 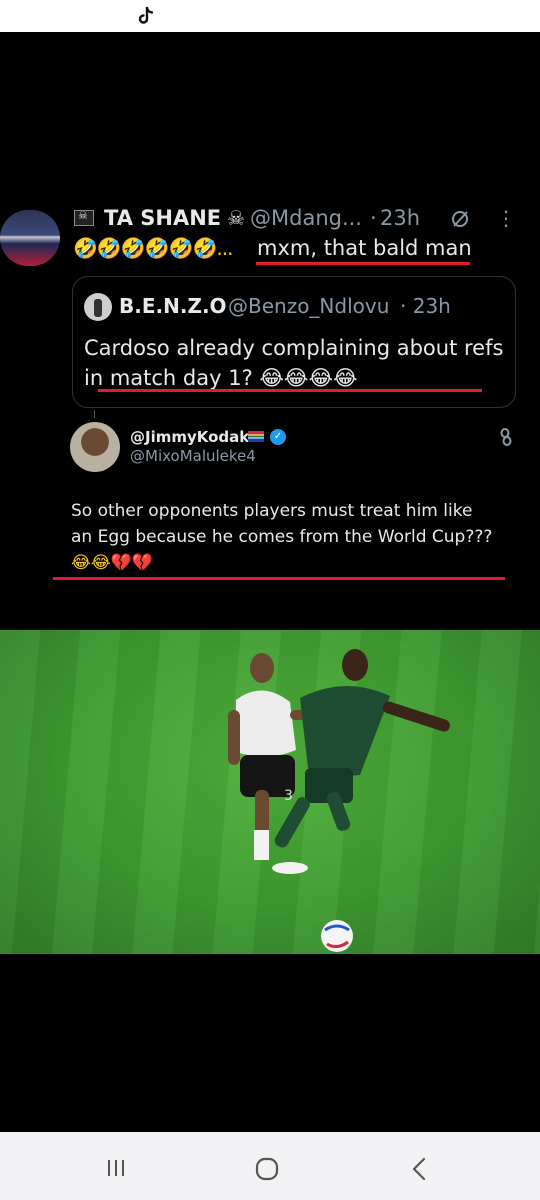 I want to click on timestamp: 23h, so click(x=400, y=218).